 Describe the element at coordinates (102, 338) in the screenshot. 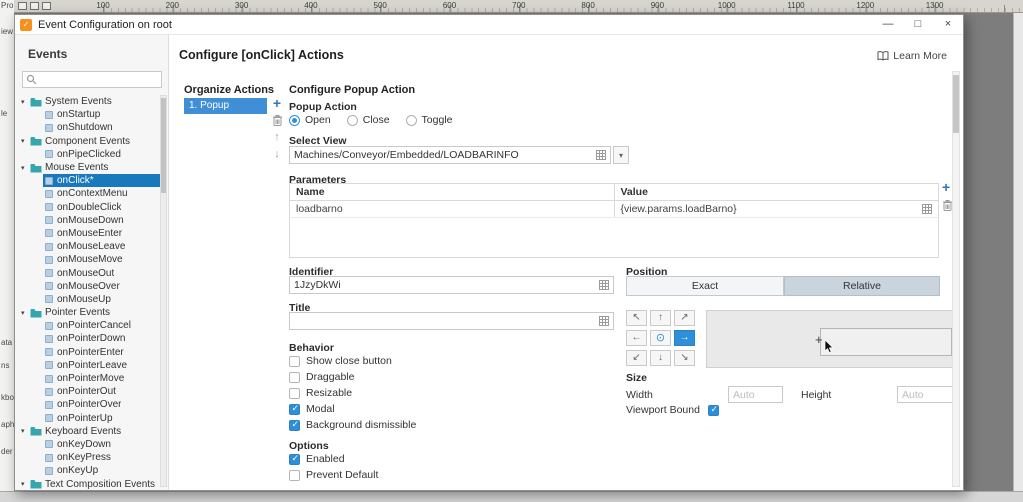

I see `tree-item-onPointerDown: onPointerDown` at that location.